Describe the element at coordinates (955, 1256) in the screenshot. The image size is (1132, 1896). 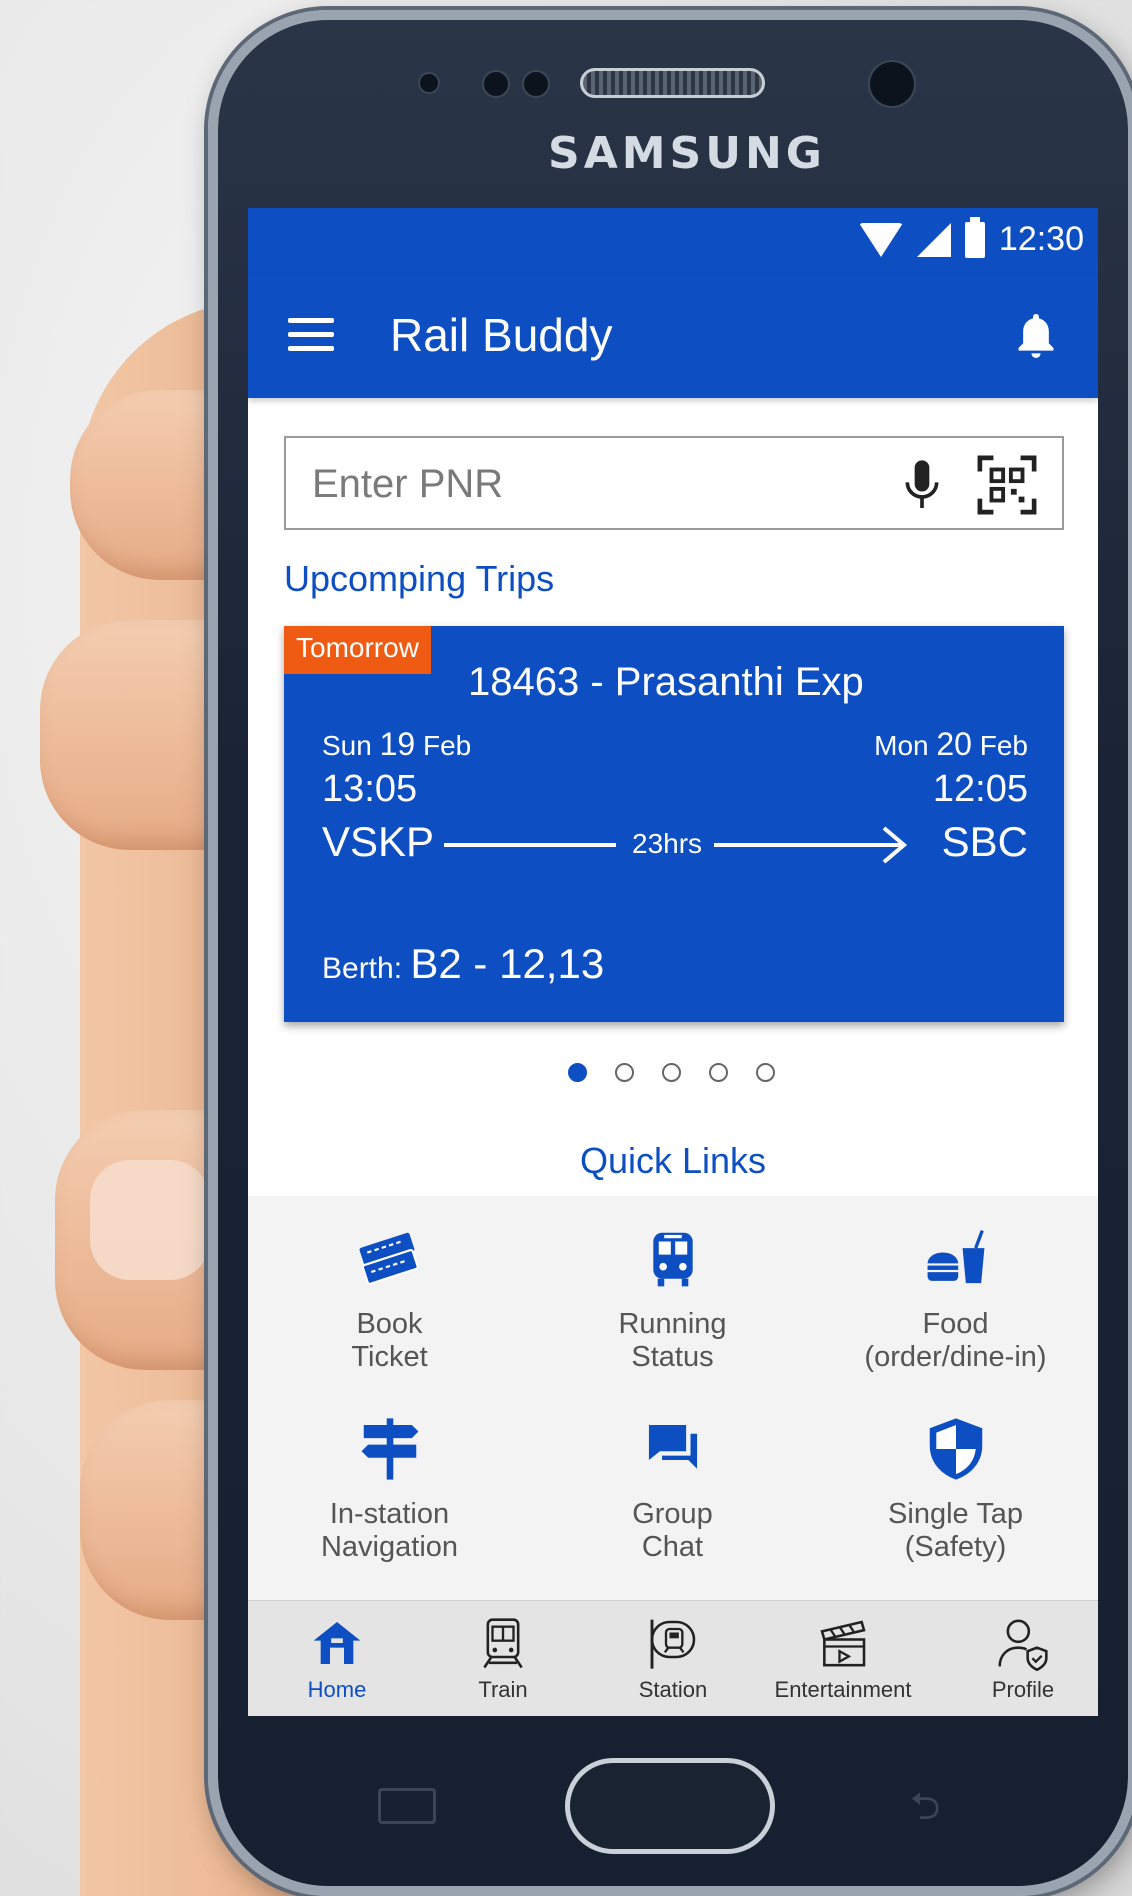
I see `food-icon` at that location.